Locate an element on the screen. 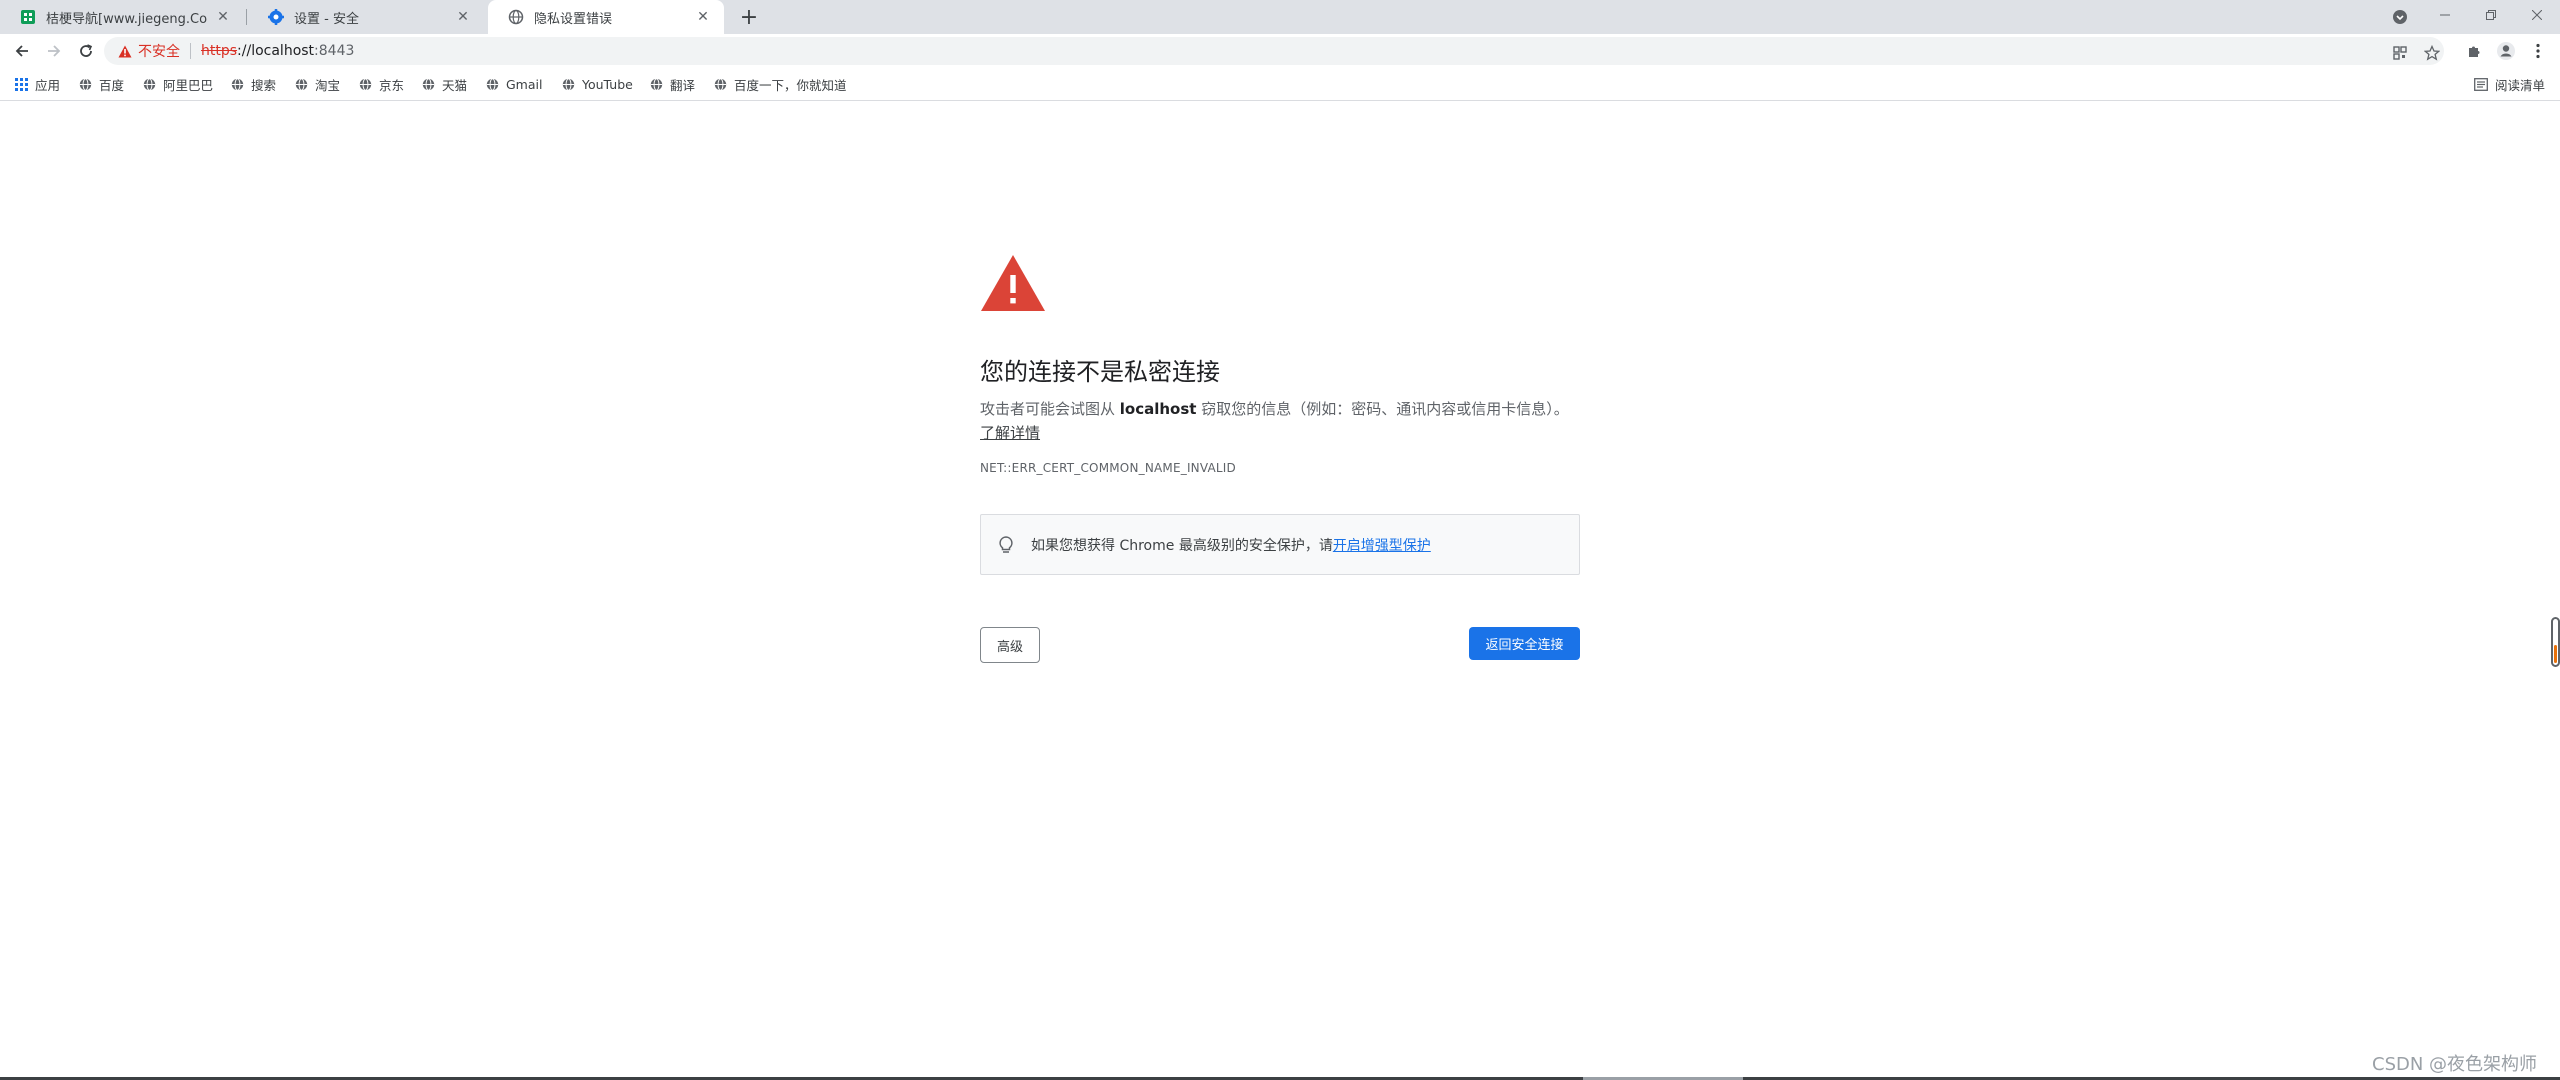 The width and height of the screenshot is (2560, 1080). bookmark-item: 阿里巴巴 is located at coordinates (177, 84).